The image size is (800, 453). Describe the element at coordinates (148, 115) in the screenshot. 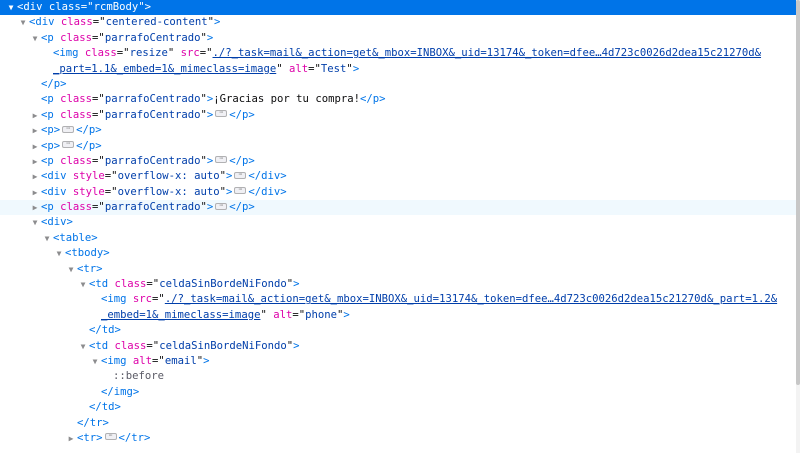

I see `markup-content: <p class="parrafoCentrado"> ⋯ </p>` at that location.